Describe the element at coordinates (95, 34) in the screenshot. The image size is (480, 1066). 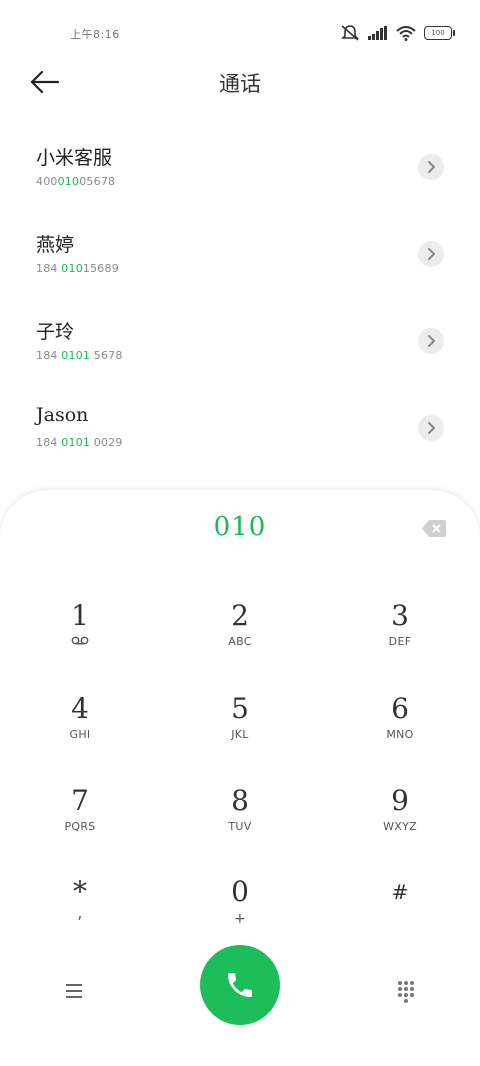
I see `status-time: 上午8:16` at that location.